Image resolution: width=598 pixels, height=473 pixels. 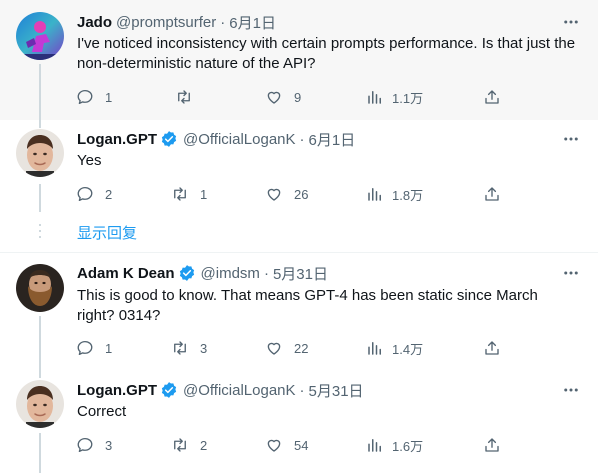 I want to click on views-button: 1.8万, so click(x=394, y=194).